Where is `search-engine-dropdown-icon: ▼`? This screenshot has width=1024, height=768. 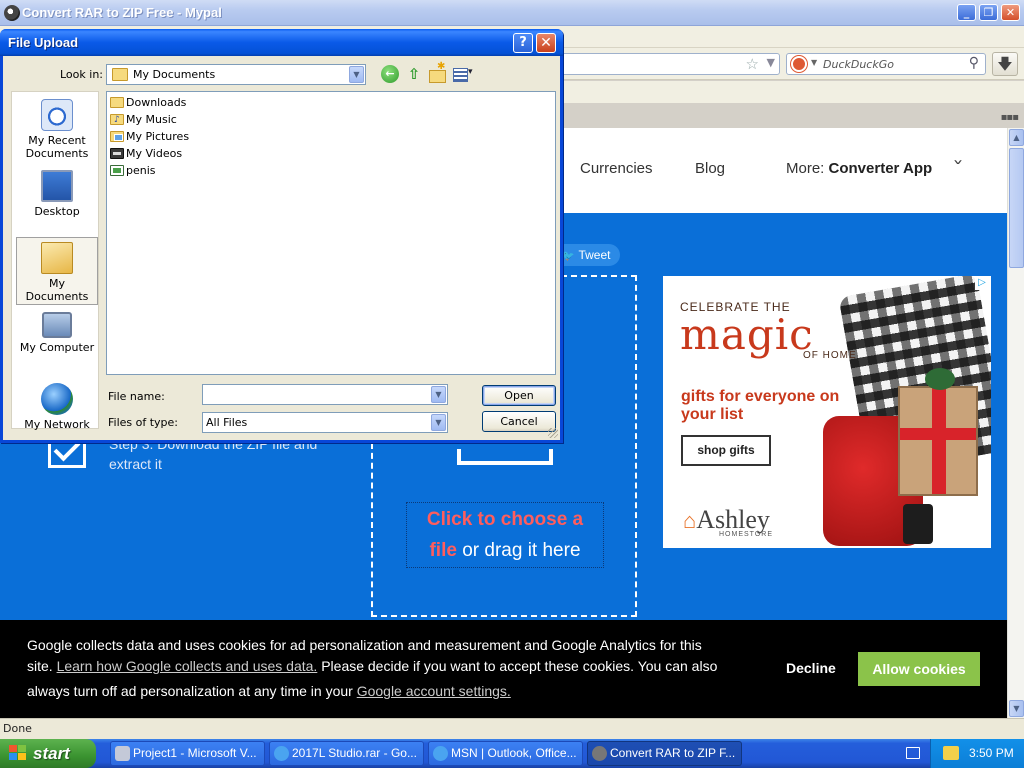
search-engine-dropdown-icon: ▼ is located at coordinates (814, 62).